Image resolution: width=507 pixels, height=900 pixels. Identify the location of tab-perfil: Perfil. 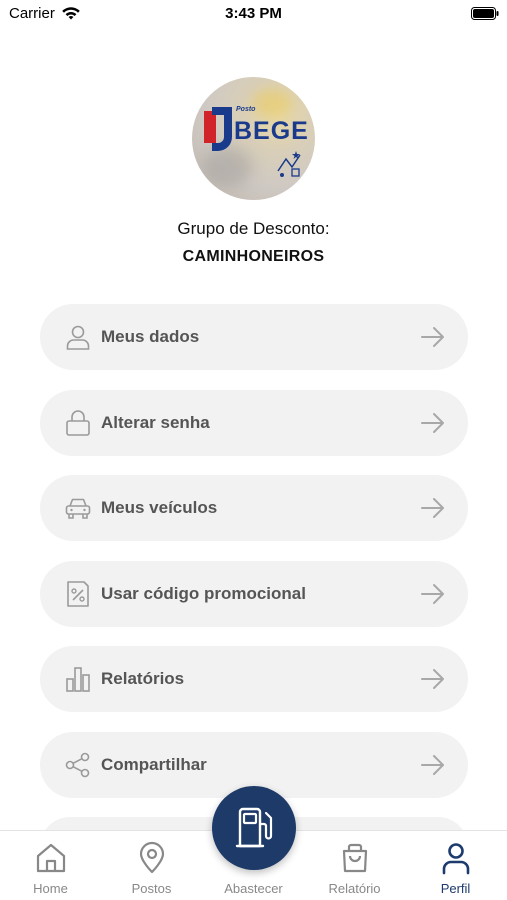
(455, 865).